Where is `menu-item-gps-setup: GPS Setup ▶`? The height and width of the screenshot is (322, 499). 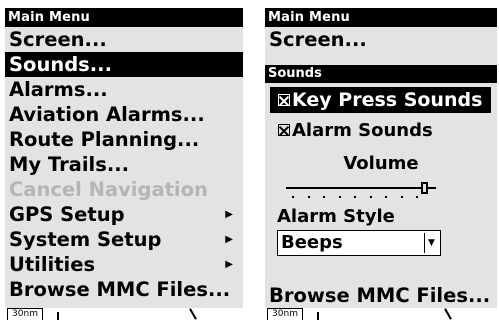 menu-item-gps-setup: GPS Setup ▶ is located at coordinates (124, 214).